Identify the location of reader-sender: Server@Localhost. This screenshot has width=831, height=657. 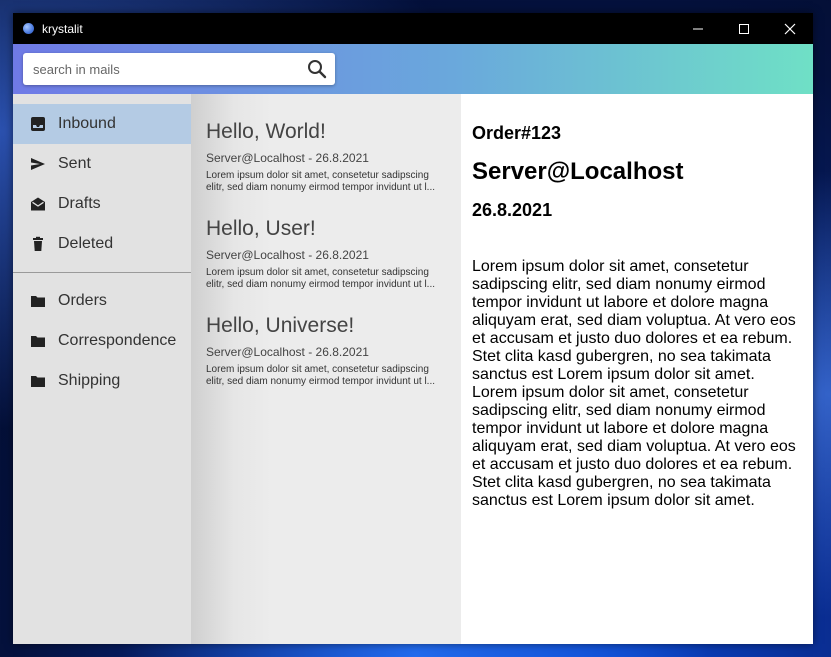
(578, 171).